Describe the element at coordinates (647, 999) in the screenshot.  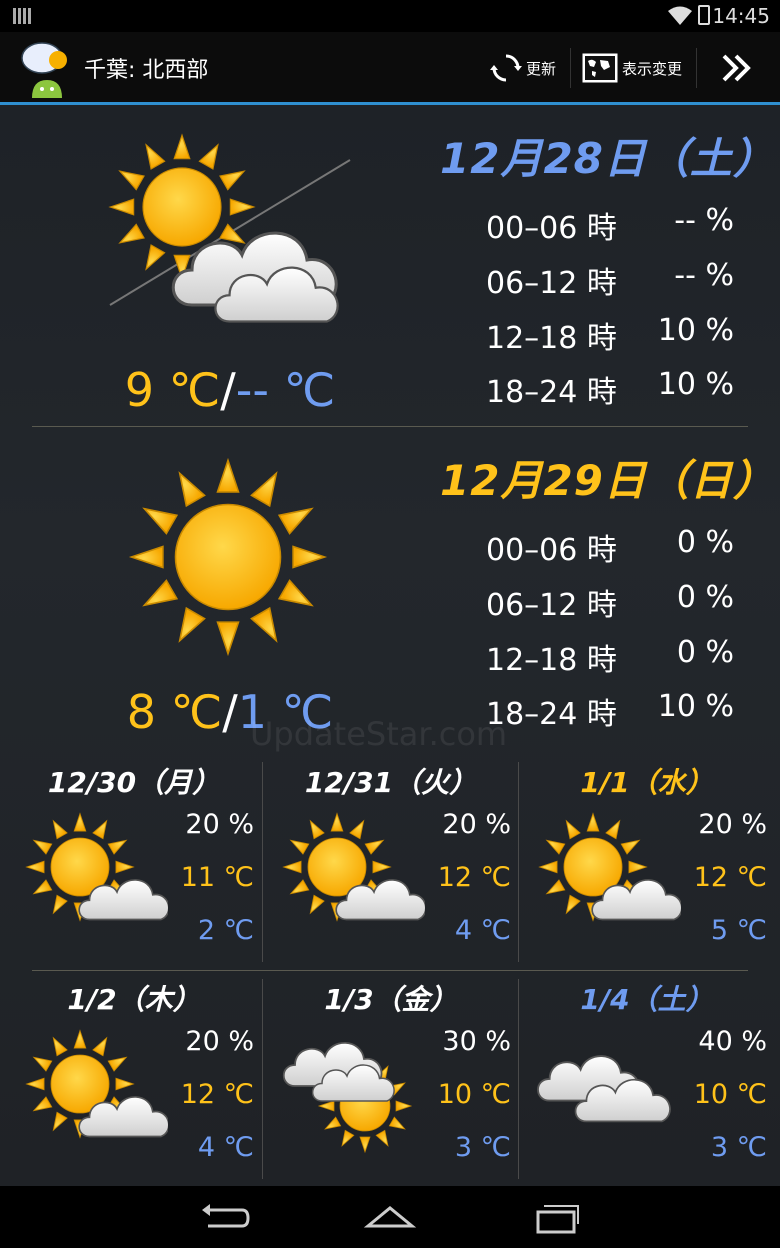
I see `cell-date: 1/4（土）` at that location.